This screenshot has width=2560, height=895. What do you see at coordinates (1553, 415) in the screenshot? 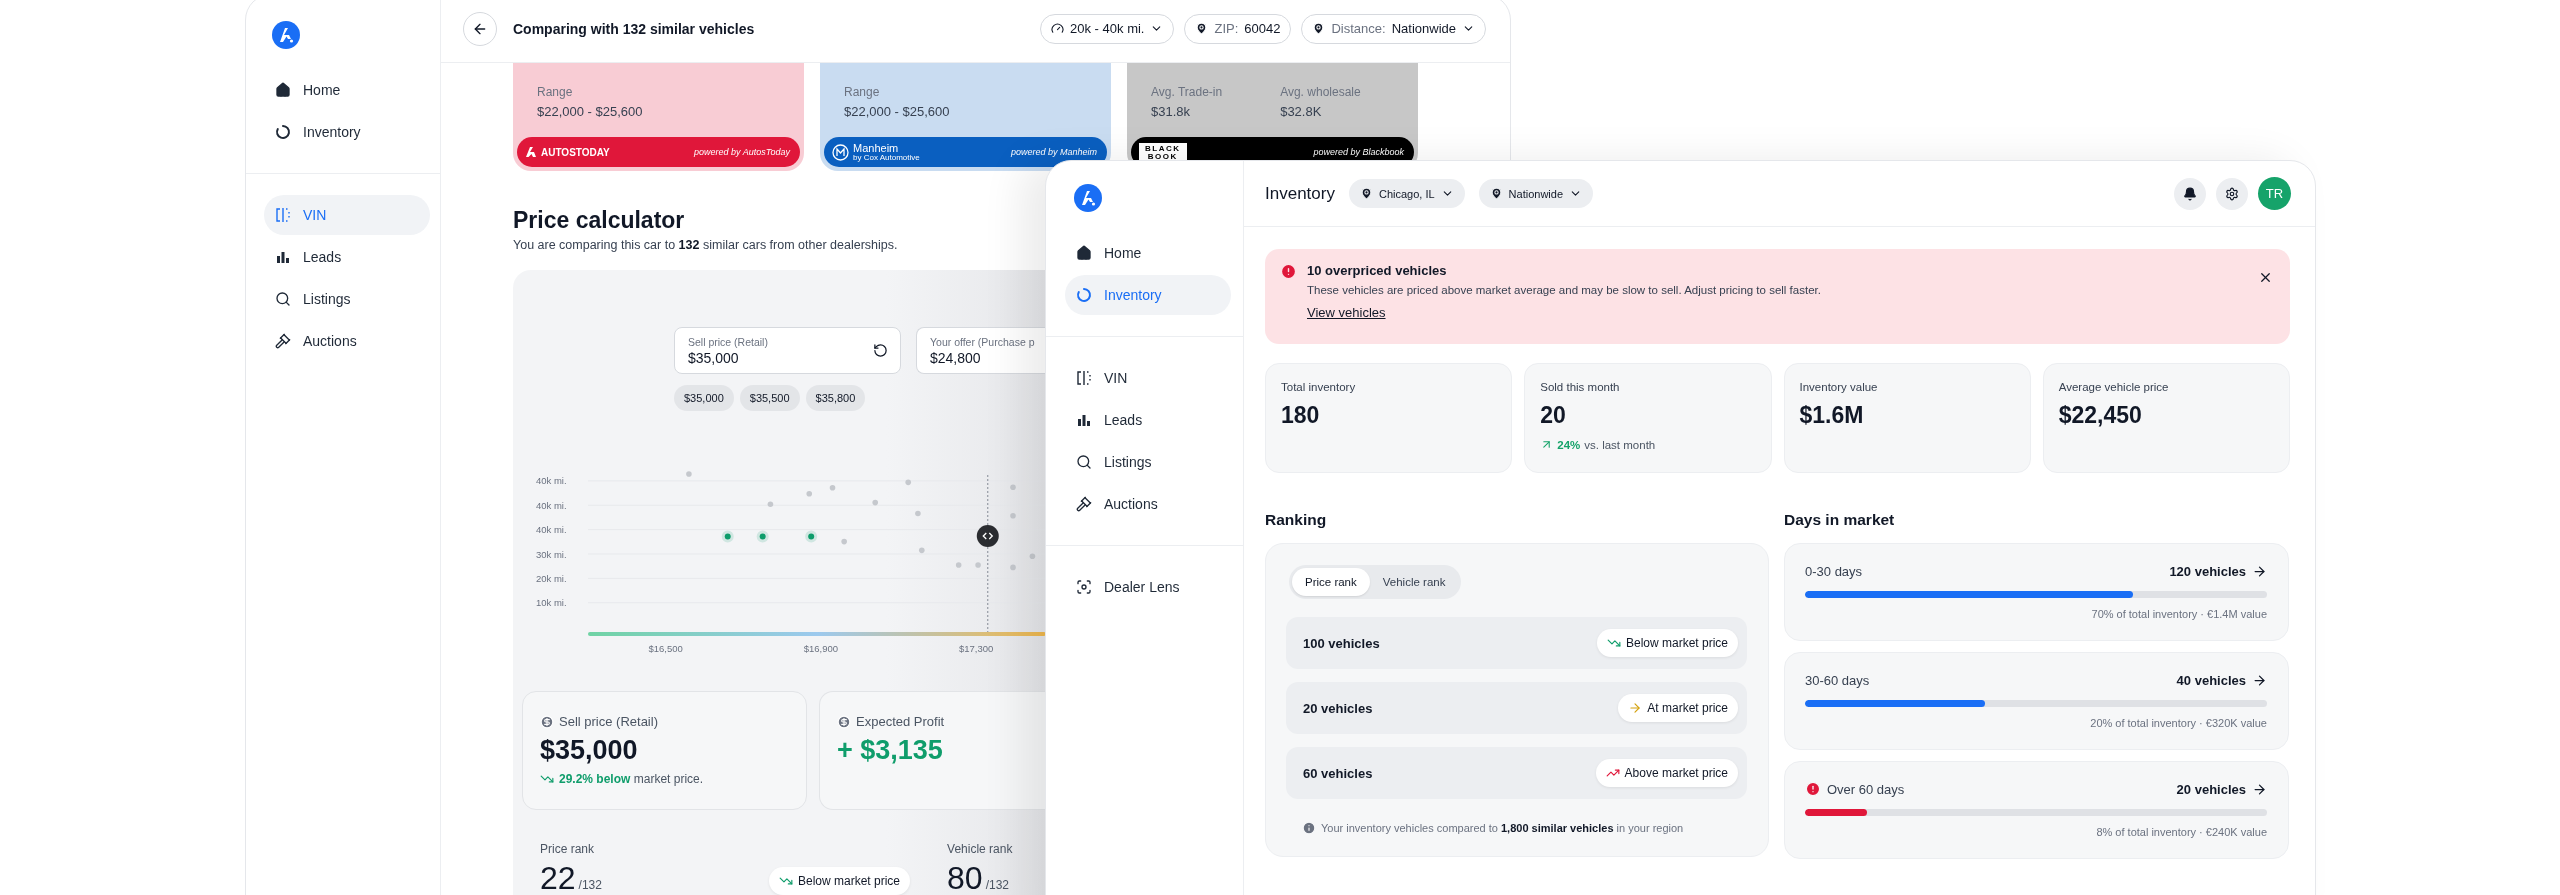
I see `stat-value: 20` at bounding box center [1553, 415].